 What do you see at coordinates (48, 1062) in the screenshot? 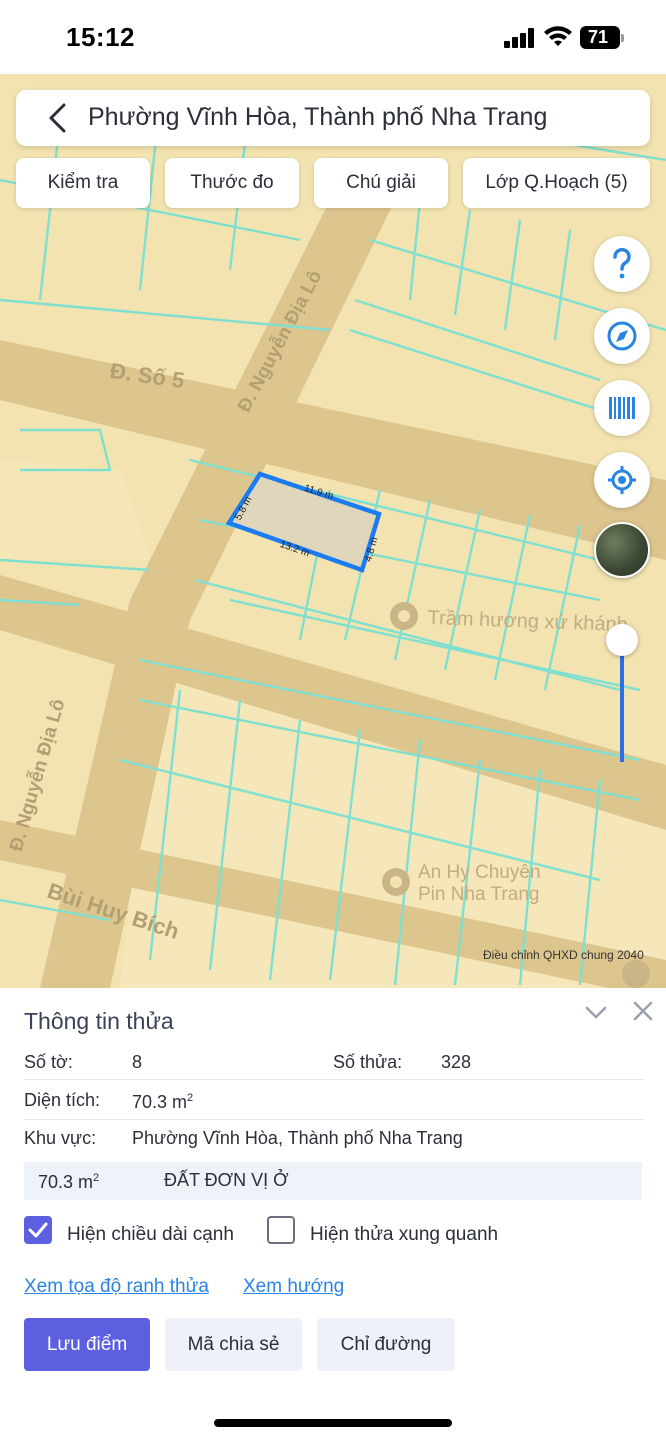
I see `sheet-number-label: Số tờ:` at bounding box center [48, 1062].